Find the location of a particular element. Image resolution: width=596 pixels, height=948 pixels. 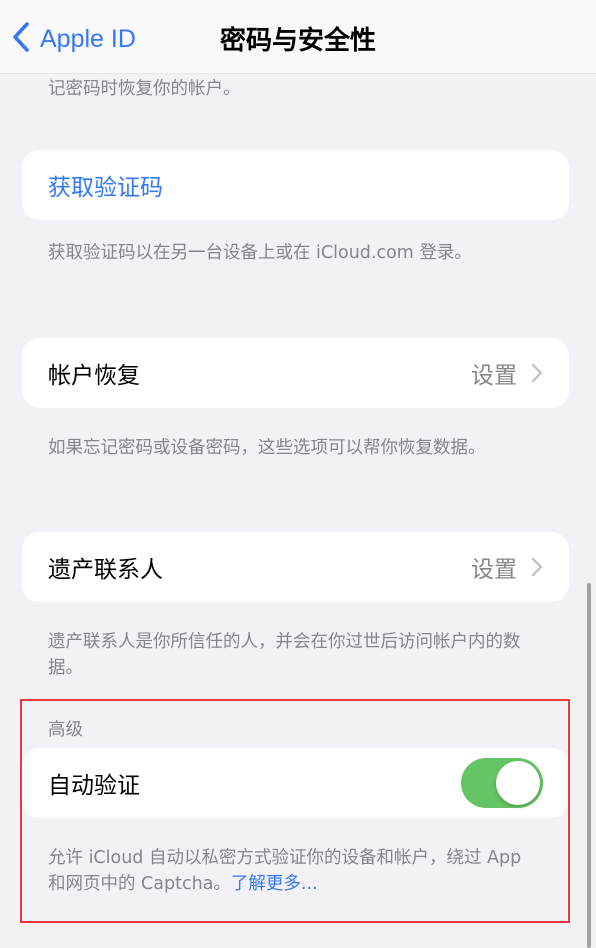

legacy-contact-cell: 遗产联系人 设置 is located at coordinates (295, 567).